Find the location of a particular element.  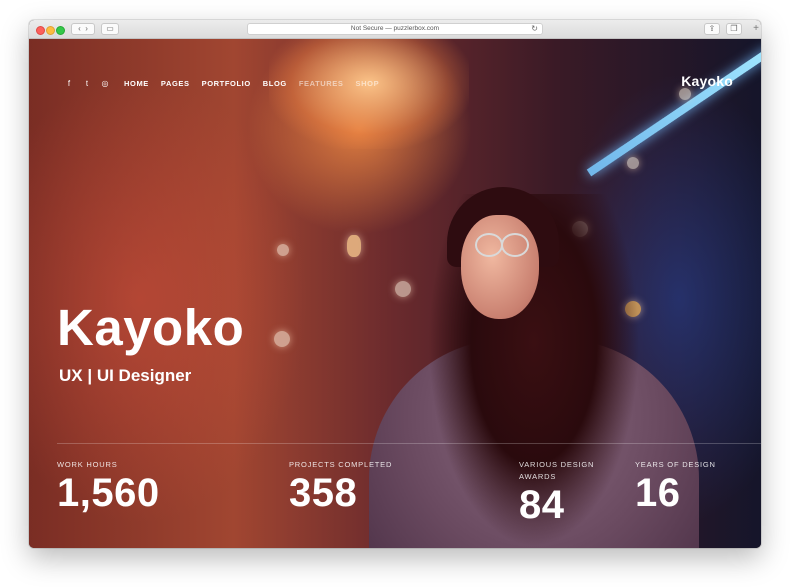

site-logo: Kayoko is located at coordinates (707, 81).